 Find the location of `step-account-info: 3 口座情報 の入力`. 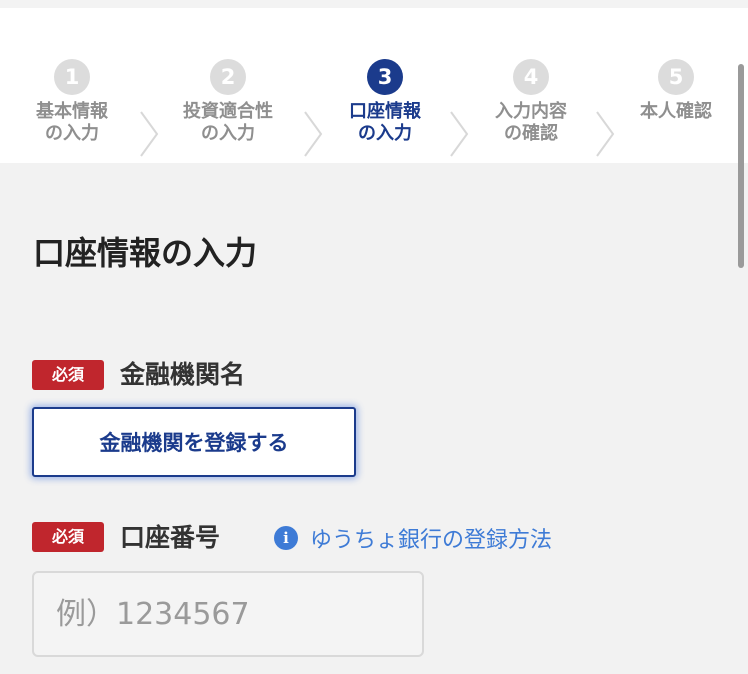

step-account-info: 3 口座情報 の入力 is located at coordinates (385, 102).